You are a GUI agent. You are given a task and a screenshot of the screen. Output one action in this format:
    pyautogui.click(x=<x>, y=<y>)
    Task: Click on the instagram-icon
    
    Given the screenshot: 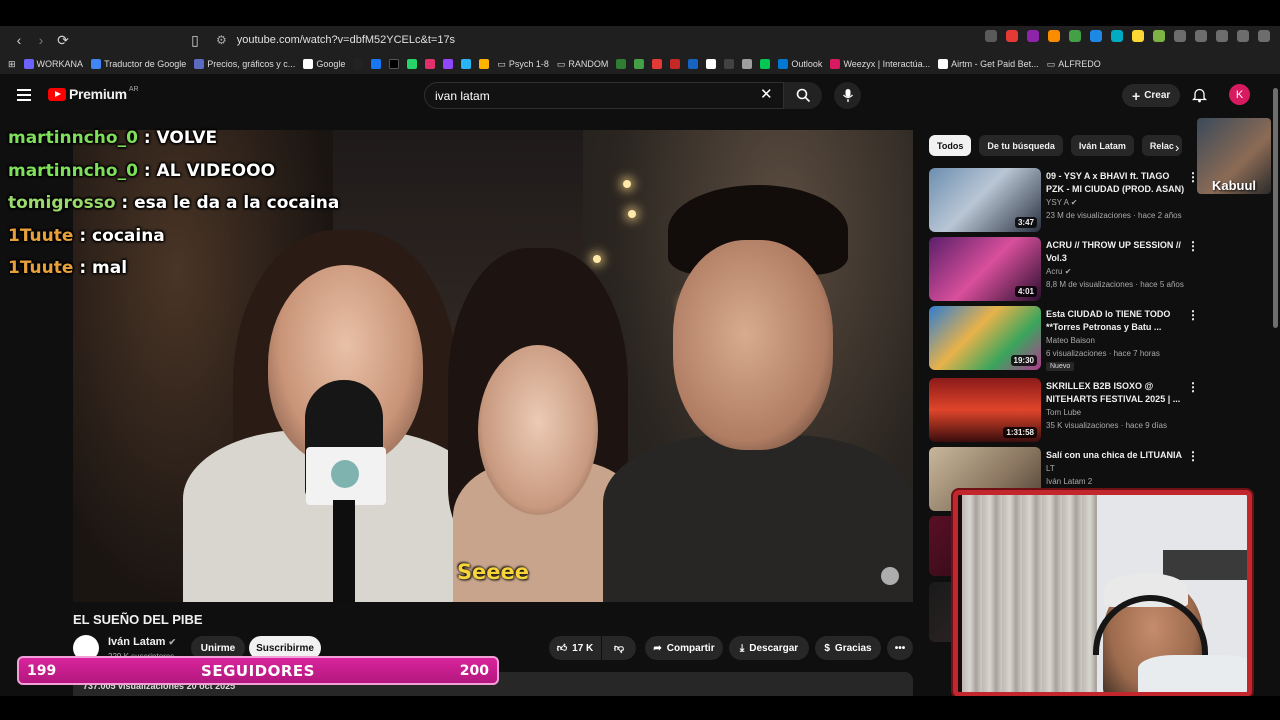 What is the action you would take?
    pyautogui.click(x=430, y=64)
    